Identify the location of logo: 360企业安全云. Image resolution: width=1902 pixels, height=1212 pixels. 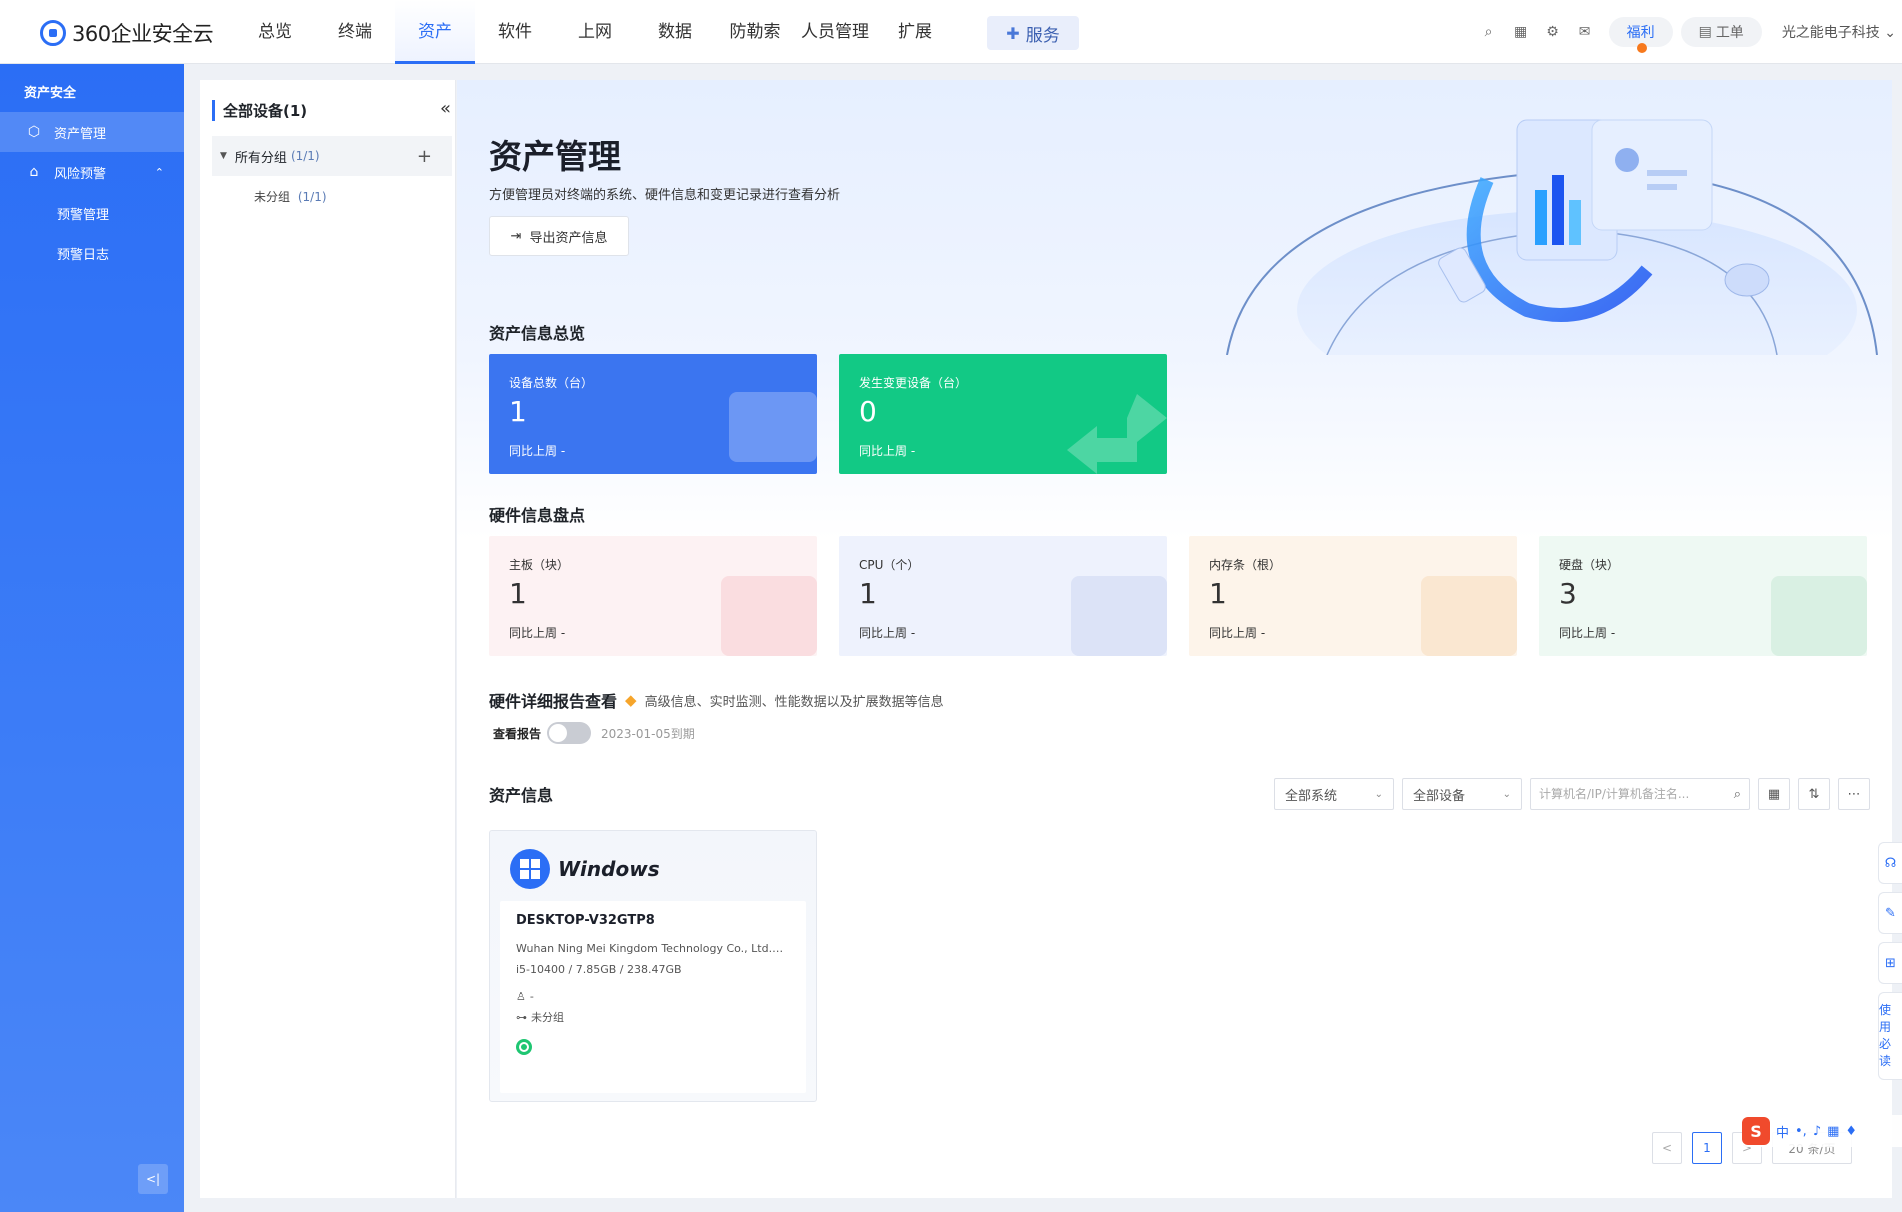
(127, 33).